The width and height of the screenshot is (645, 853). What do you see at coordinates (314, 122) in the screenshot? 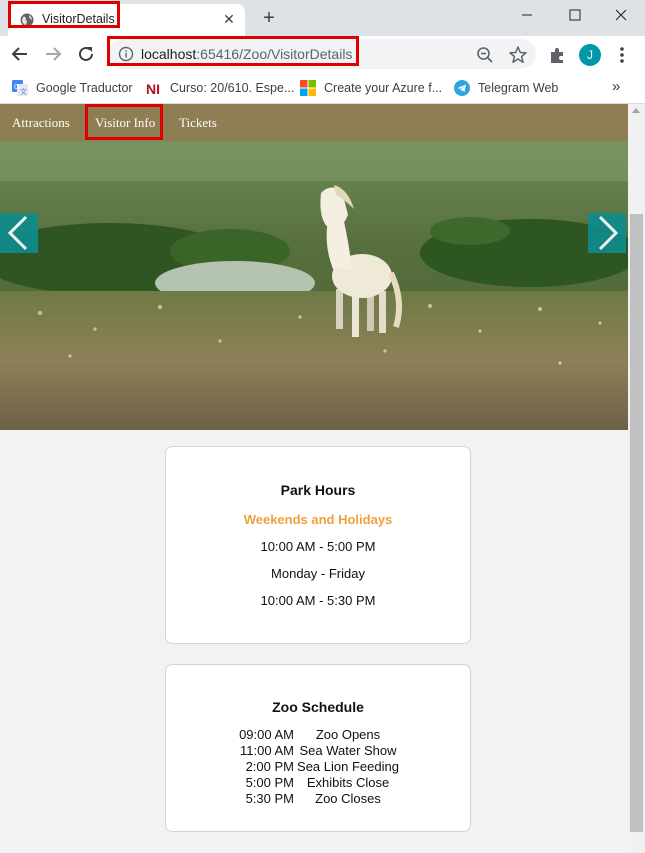
I see `site-nav-bar: Attractions Visitor Info Tickets` at bounding box center [314, 122].